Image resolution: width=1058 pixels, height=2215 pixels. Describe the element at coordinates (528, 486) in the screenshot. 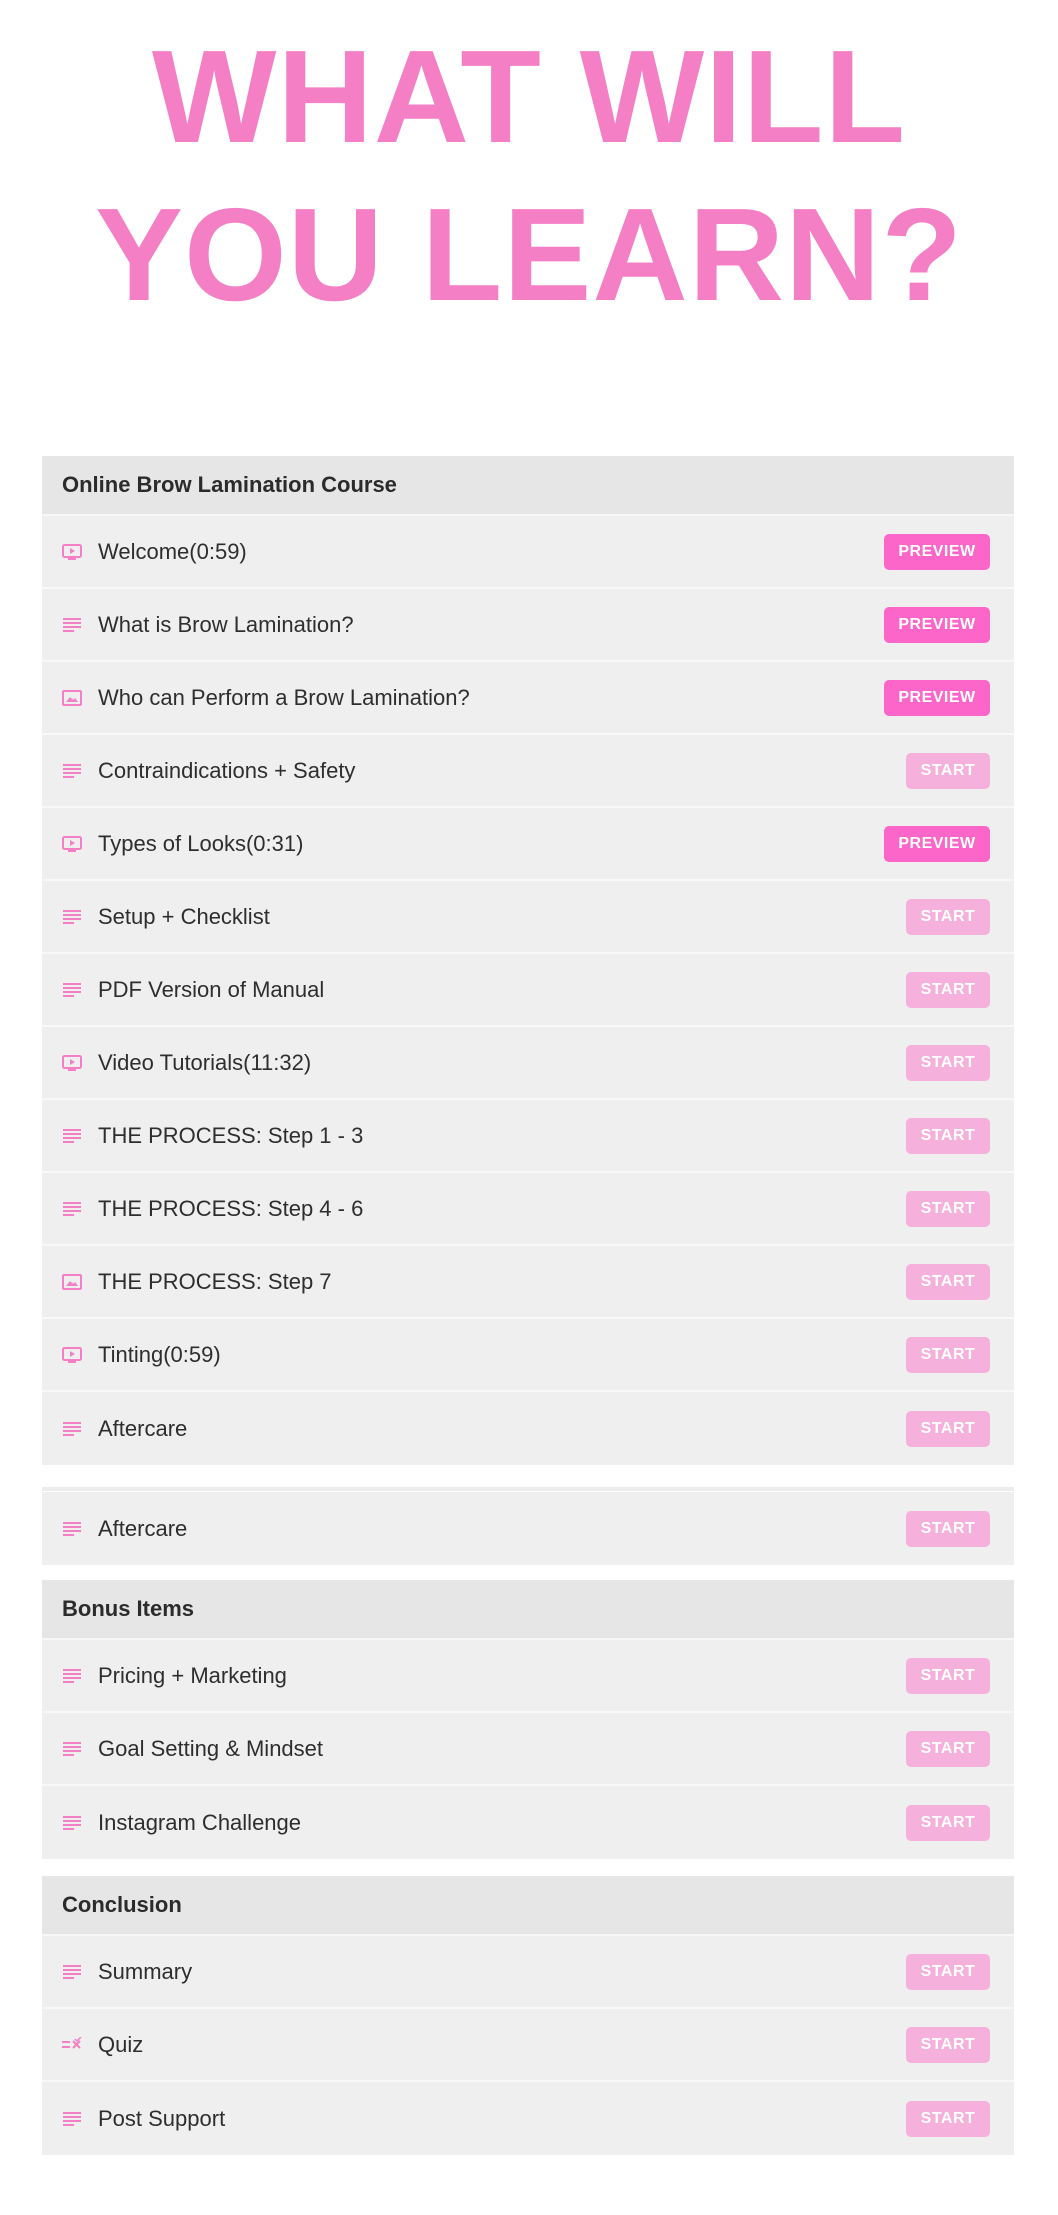

I see `section-title: Online Brow Lamination Course` at that location.